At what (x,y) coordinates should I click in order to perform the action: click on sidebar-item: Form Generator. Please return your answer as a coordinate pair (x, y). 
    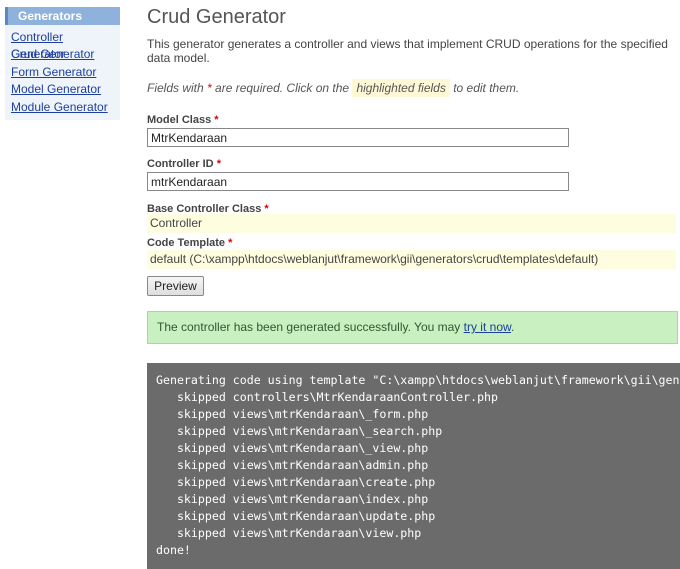
    Looking at the image, I should click on (65, 72).